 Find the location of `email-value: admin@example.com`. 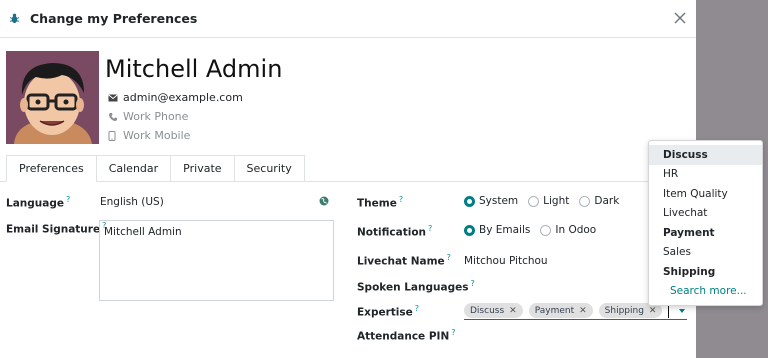

email-value: admin@example.com is located at coordinates (183, 97).